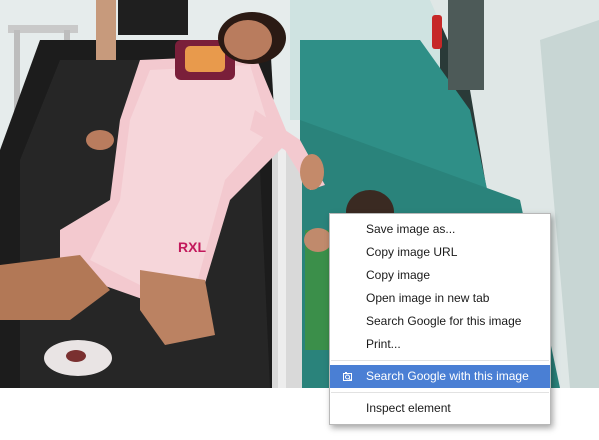 The image size is (599, 440). Describe the element at coordinates (440, 252) in the screenshot. I see `menu-item-copy-image-url: Copy image URL` at that location.